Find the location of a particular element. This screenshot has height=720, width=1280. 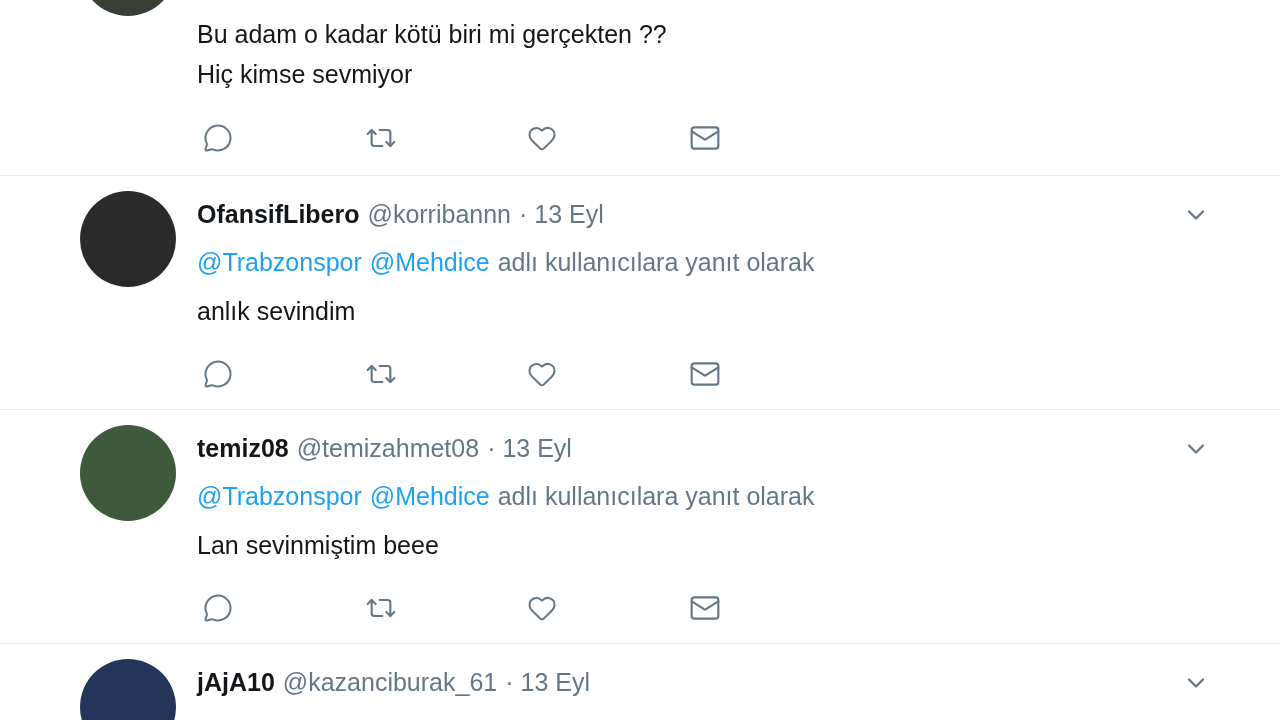

tweet-text: Lan sevinmiştim beee is located at coordinates (318, 545).